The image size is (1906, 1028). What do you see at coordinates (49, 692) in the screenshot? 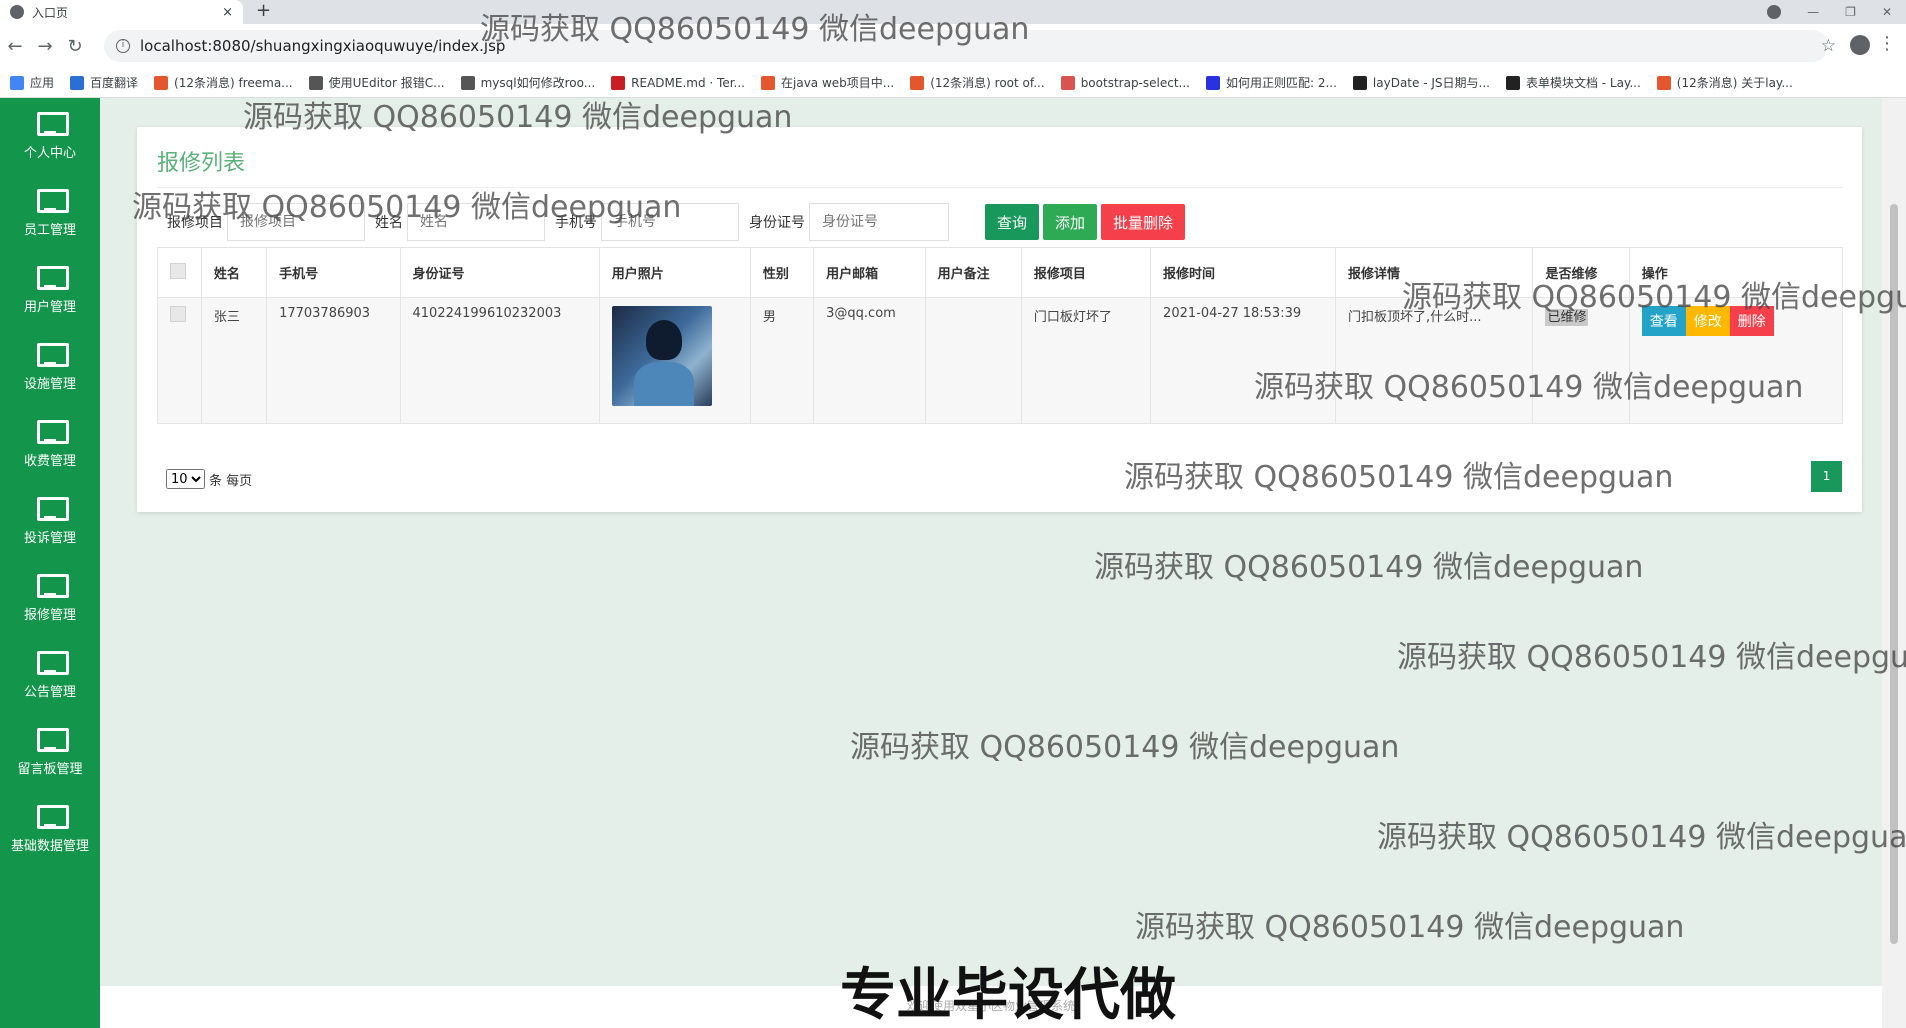
I see `sidebar-item-label: 公告管理` at bounding box center [49, 692].